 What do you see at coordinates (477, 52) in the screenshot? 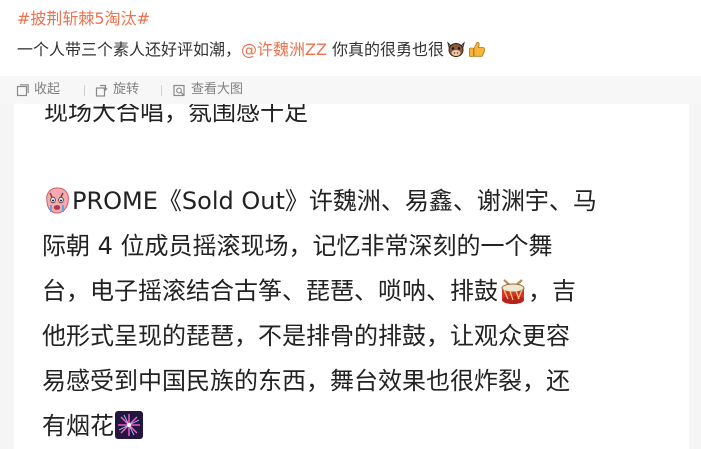
I see `thumbs-up-emoji` at bounding box center [477, 52].